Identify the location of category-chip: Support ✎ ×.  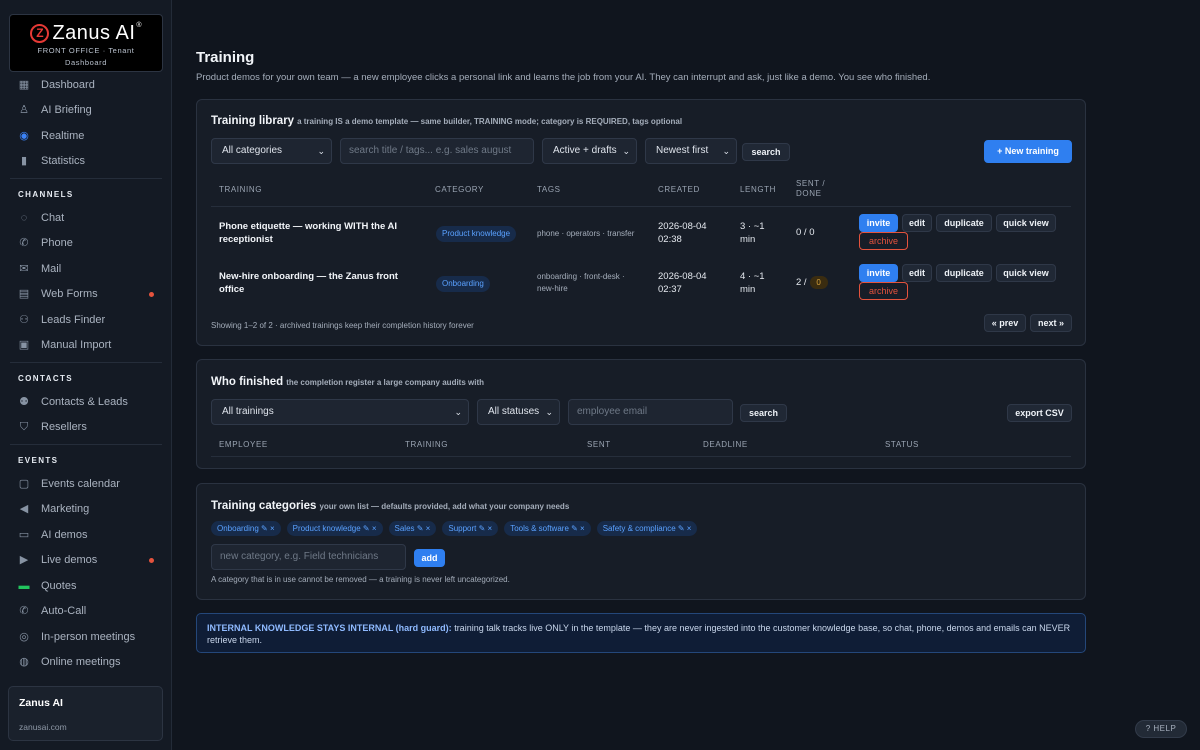
(470, 528).